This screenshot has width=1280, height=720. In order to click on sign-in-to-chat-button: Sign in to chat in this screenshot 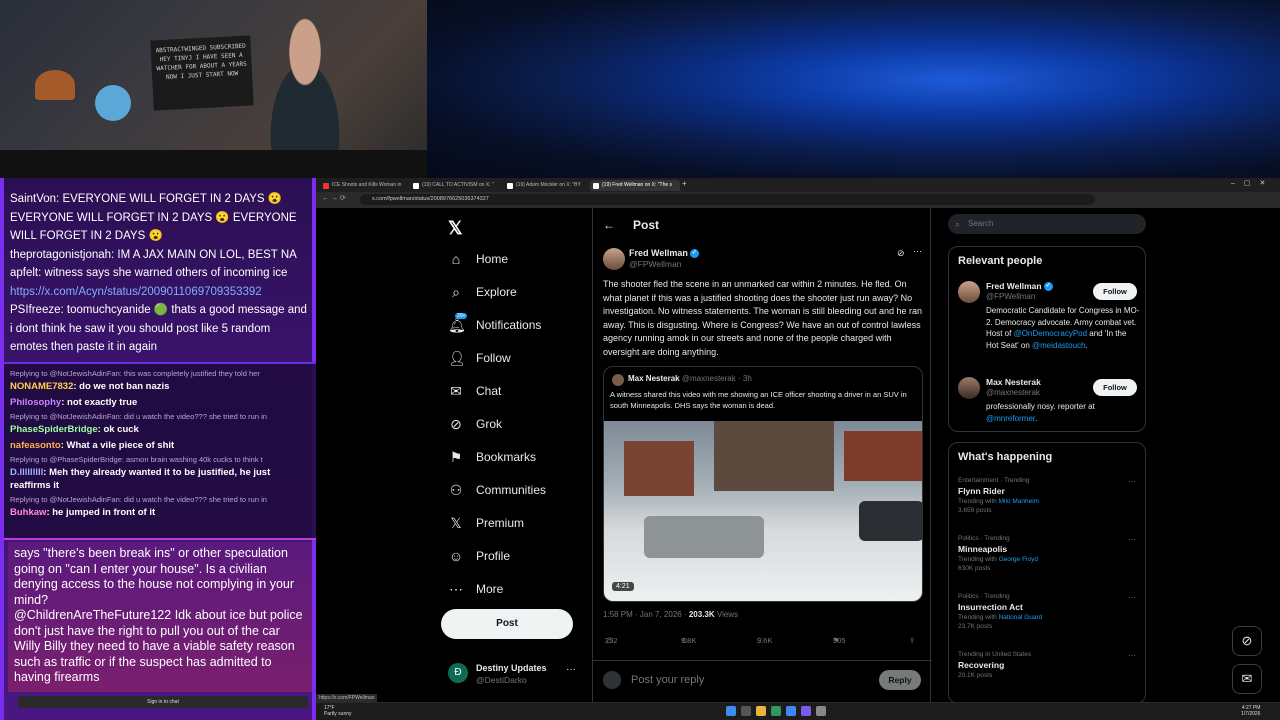, I will do `click(163, 702)`.